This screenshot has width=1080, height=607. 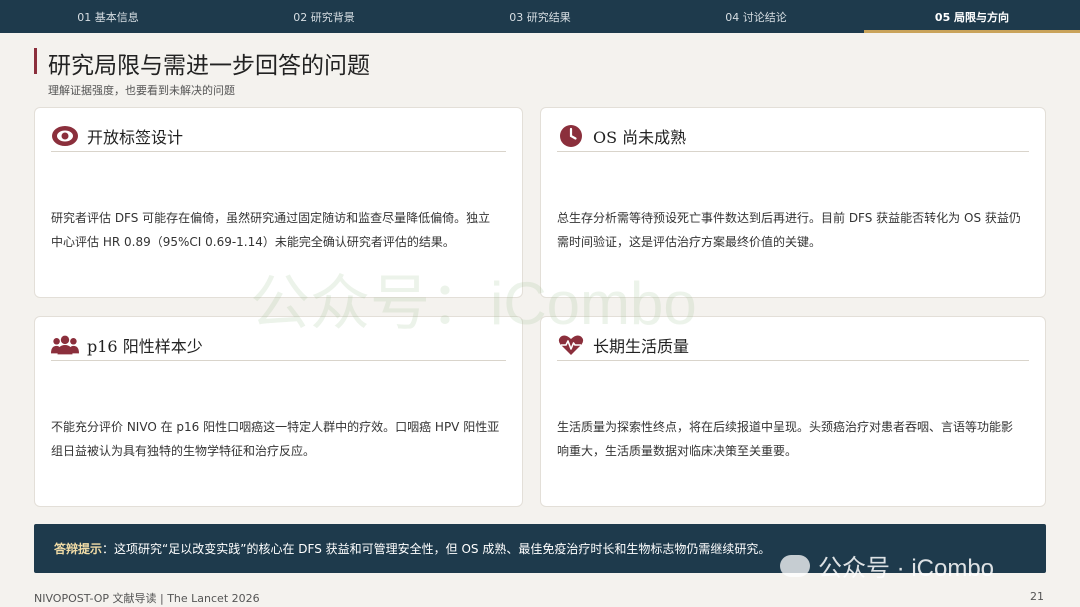 I want to click on page-number: 21, so click(x=1037, y=596).